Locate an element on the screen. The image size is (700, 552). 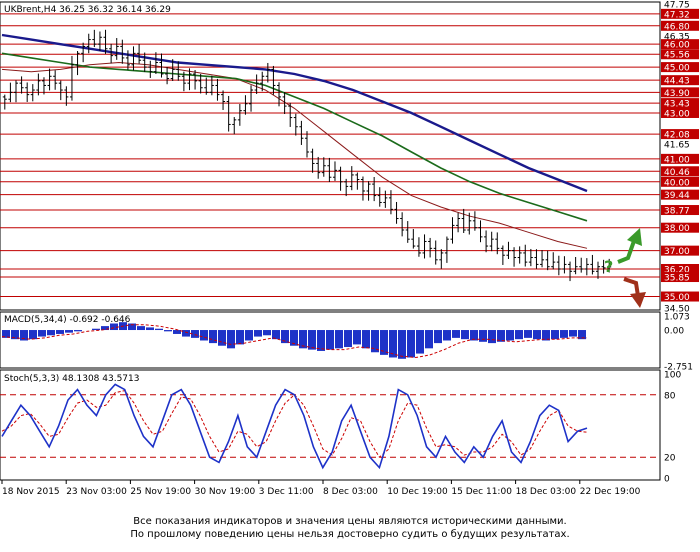
time-tick-label: 10 Dec 19:00 is located at coordinates (417, 492).